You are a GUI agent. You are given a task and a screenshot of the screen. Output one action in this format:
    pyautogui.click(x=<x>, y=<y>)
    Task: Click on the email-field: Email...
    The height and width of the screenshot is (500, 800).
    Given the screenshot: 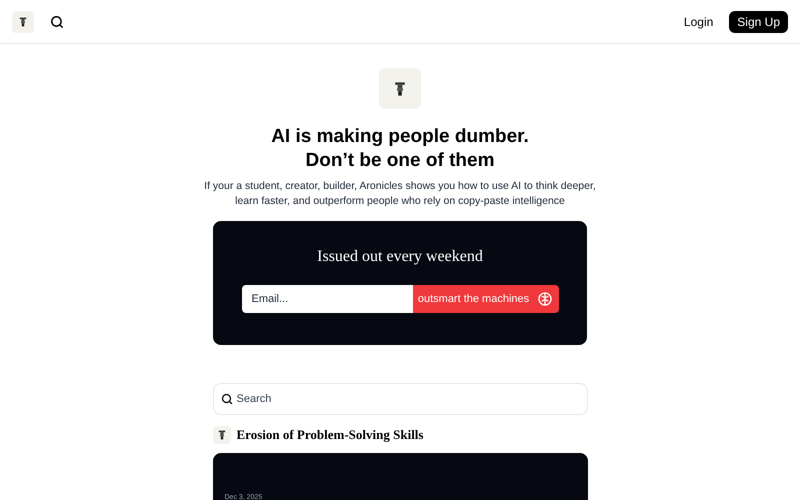 What is the action you would take?
    pyautogui.click(x=327, y=299)
    